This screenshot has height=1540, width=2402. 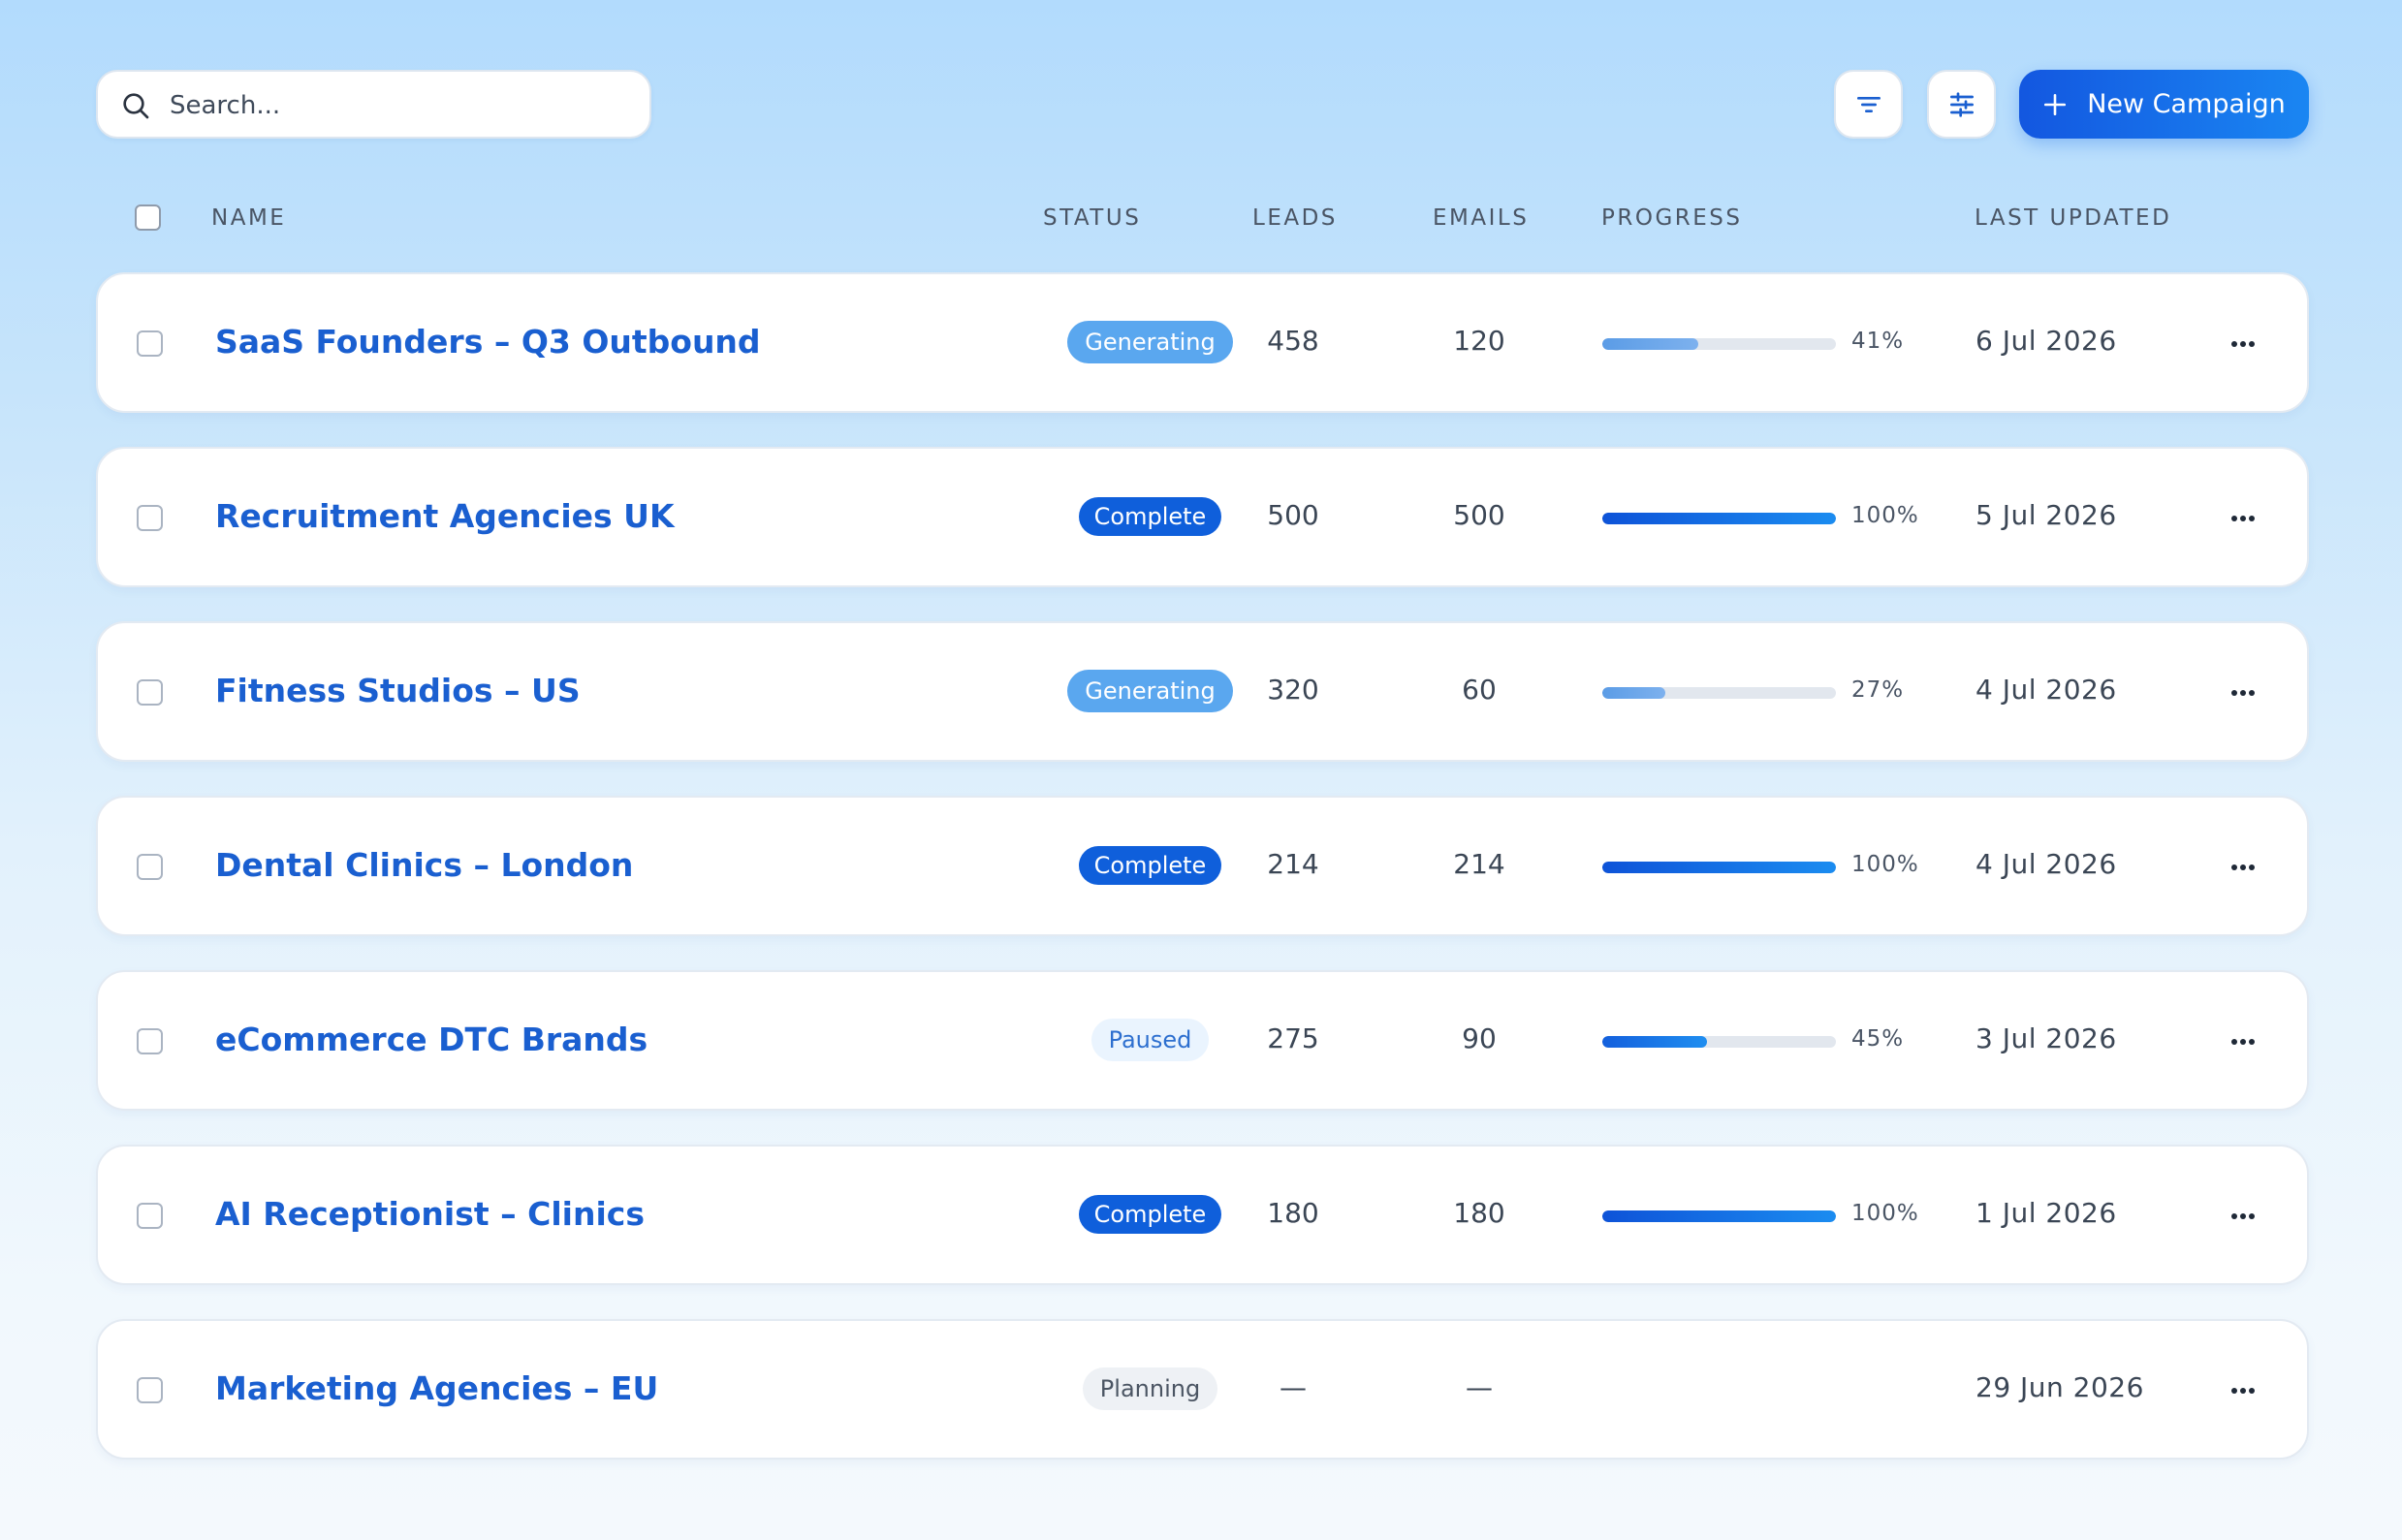 What do you see at coordinates (2046, 1038) in the screenshot?
I see `last-updated-date: 3 Jul 2026` at bounding box center [2046, 1038].